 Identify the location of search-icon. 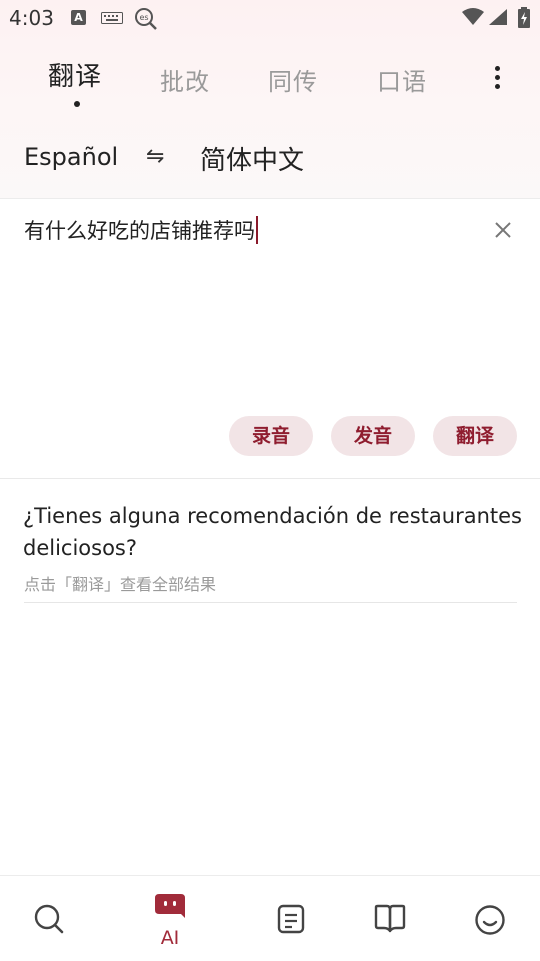
(49, 919).